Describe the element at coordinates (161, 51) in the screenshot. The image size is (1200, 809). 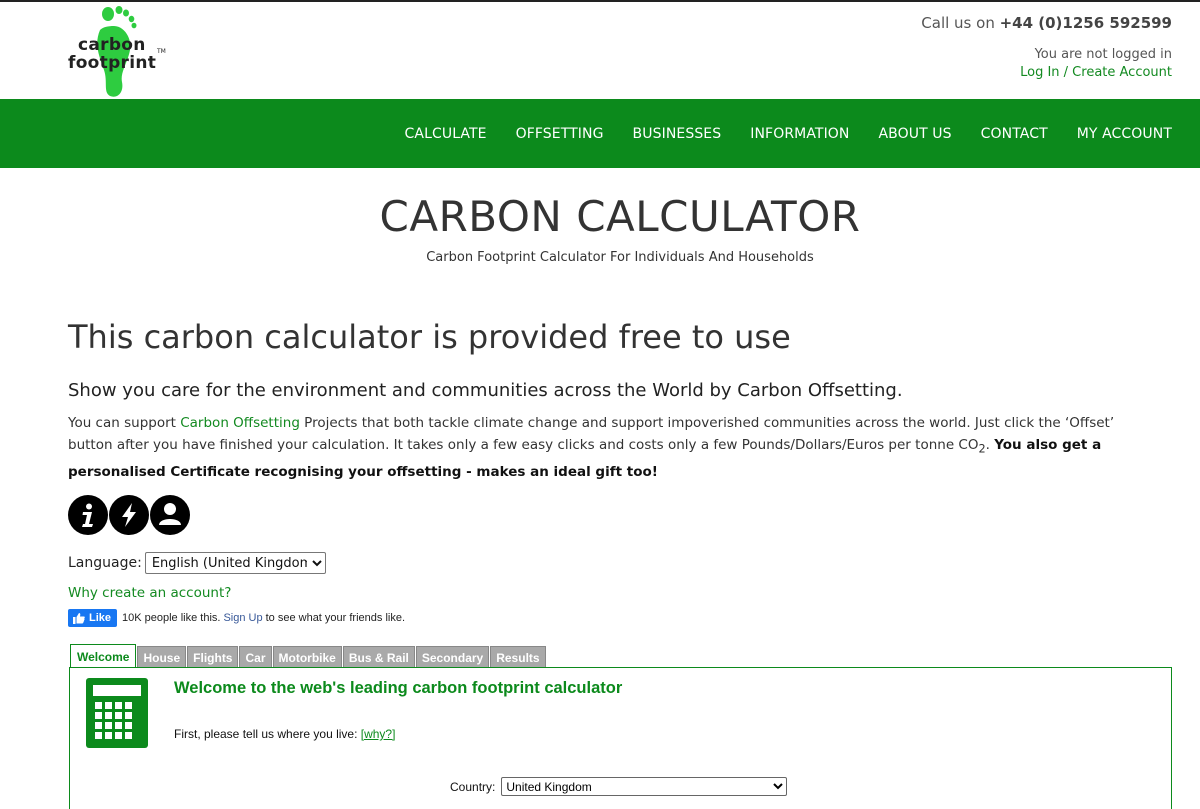
I see `logo-trademark: TM` at that location.